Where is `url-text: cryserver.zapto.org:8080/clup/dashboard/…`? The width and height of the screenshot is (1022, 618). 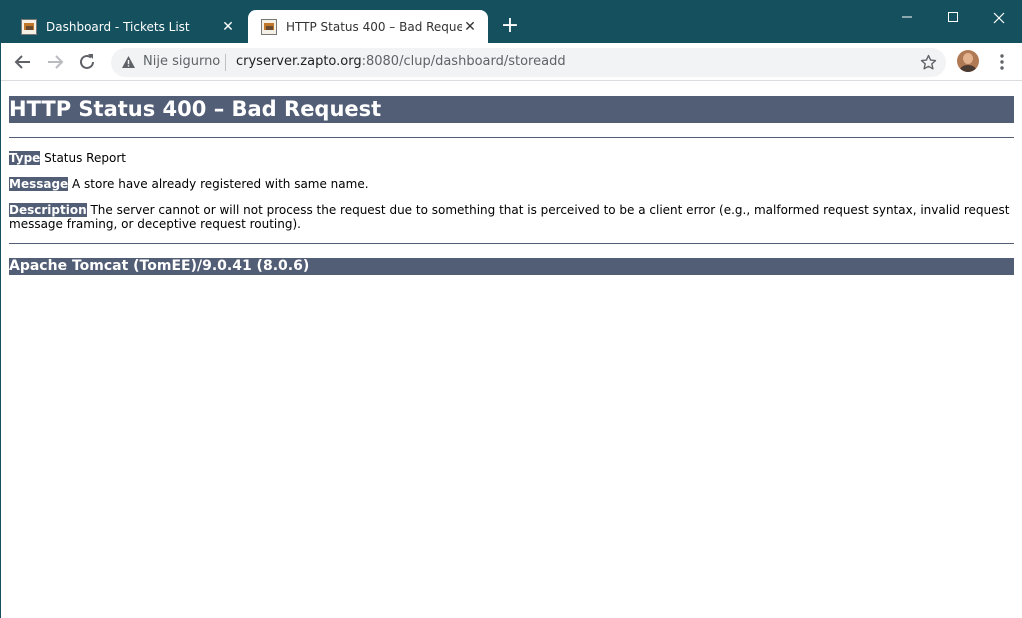 url-text: cryserver.zapto.org:8080/clup/dashboard/… is located at coordinates (401, 61).